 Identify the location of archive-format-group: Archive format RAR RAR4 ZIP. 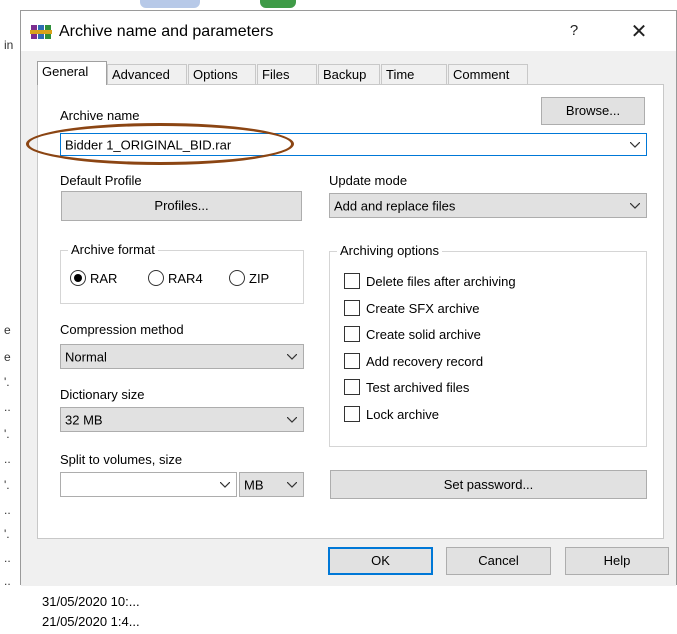
(182, 273).